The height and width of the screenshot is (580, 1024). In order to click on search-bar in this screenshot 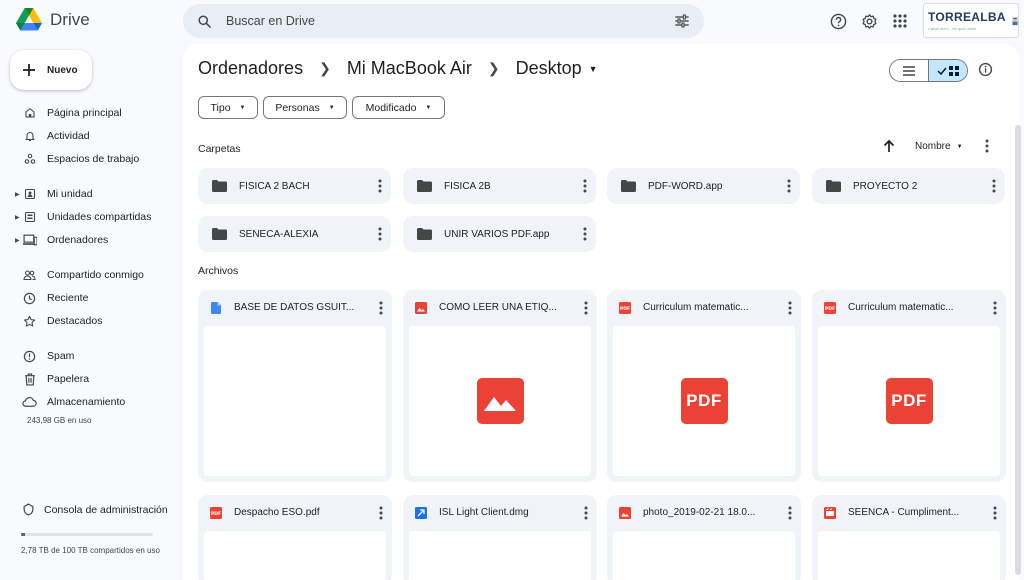, I will do `click(443, 21)`.